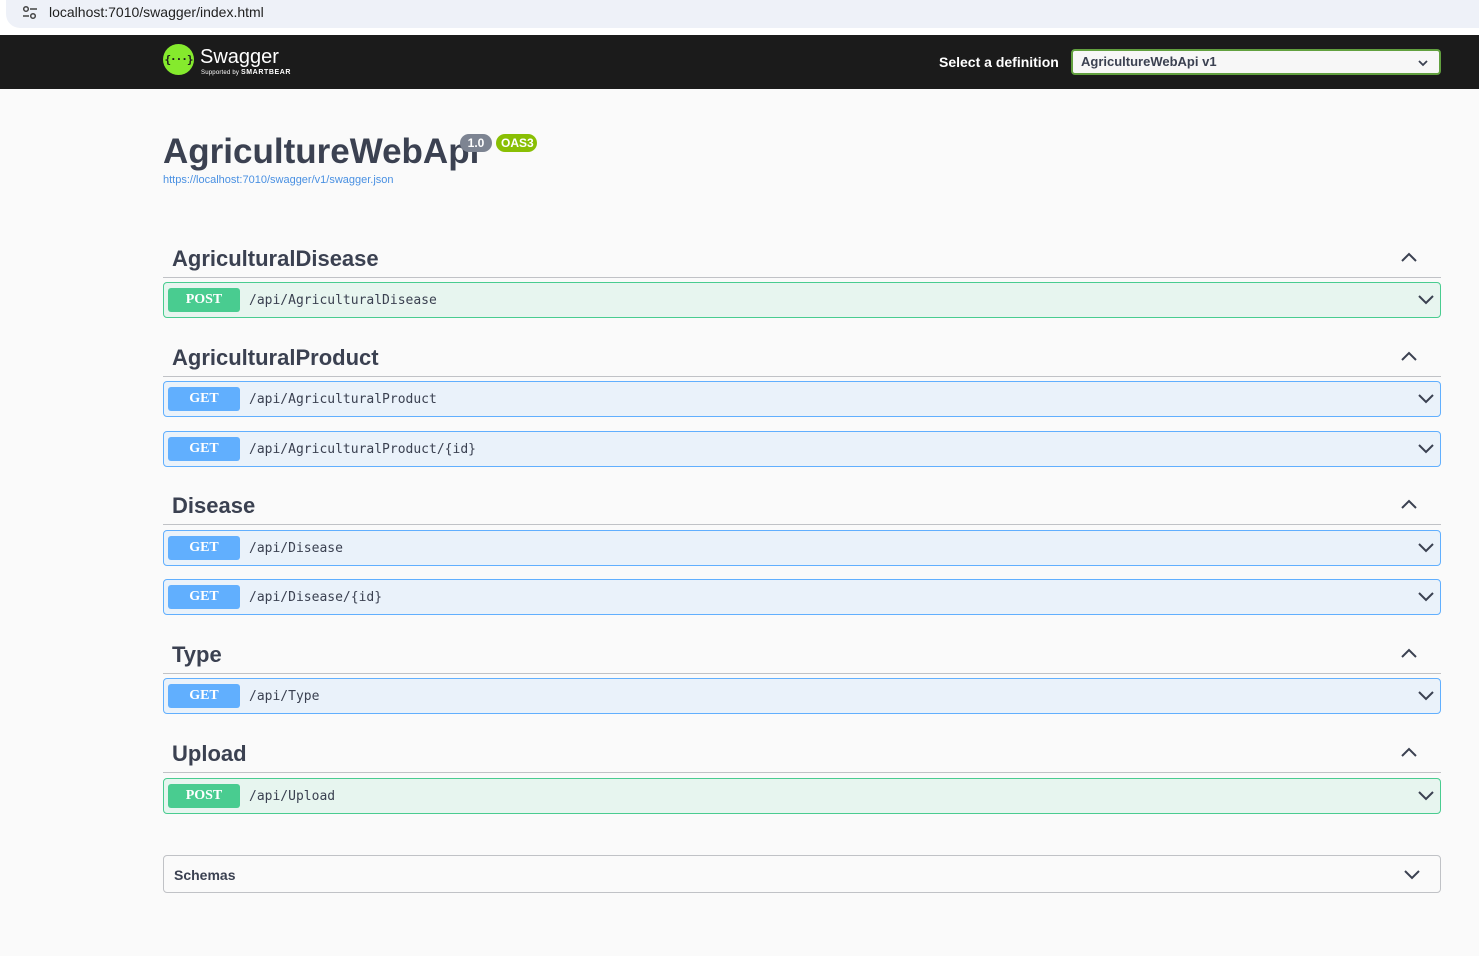 The height and width of the screenshot is (956, 1479). What do you see at coordinates (362, 449) in the screenshot?
I see `operation-path: /api/AgriculturalProduct/{id}` at bounding box center [362, 449].